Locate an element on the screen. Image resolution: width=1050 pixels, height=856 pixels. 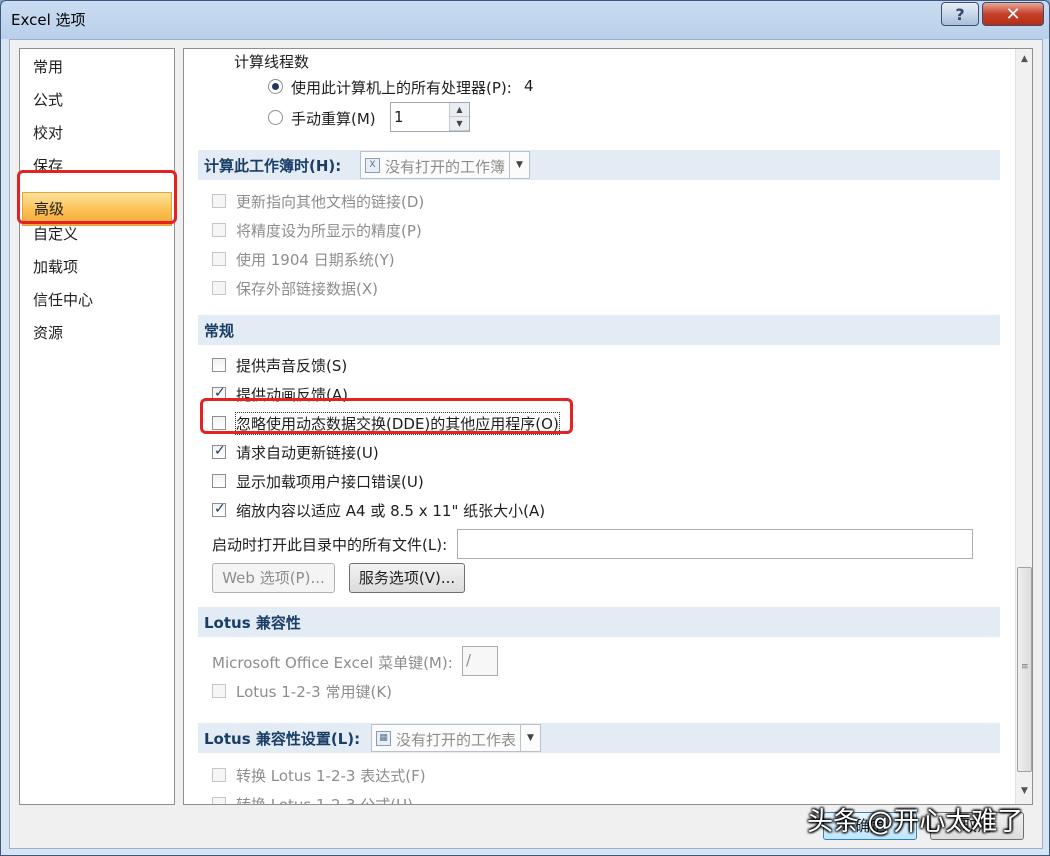
worksheet-icon: ▦ is located at coordinates (383, 738).